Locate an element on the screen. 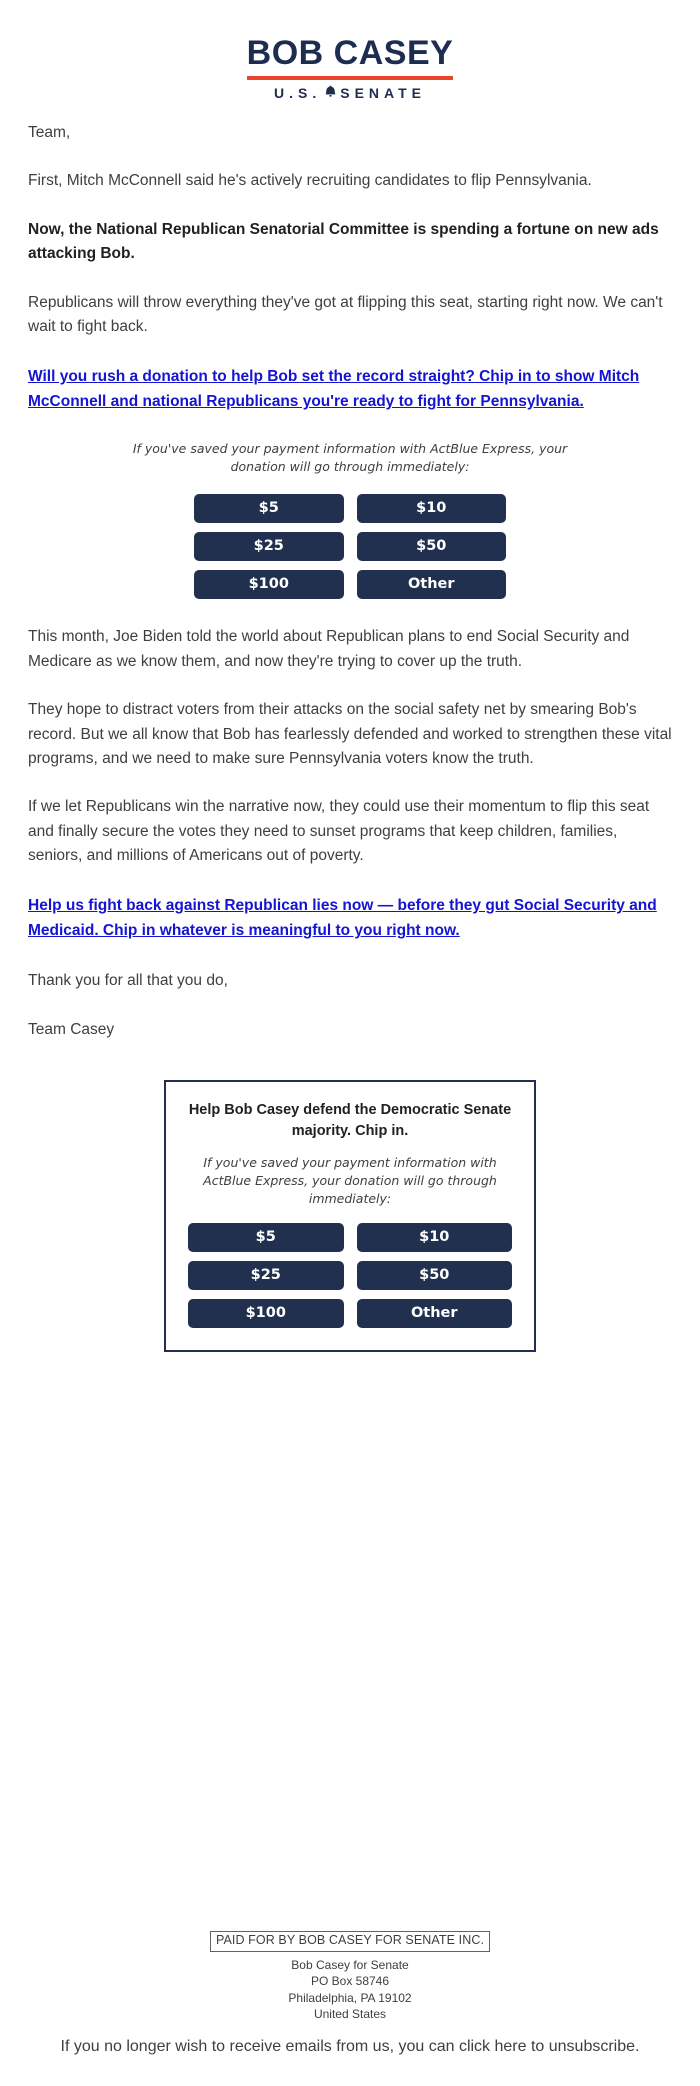  footer-city-state-zip: Philadelphia, PA 19102 is located at coordinates (350, 1997).